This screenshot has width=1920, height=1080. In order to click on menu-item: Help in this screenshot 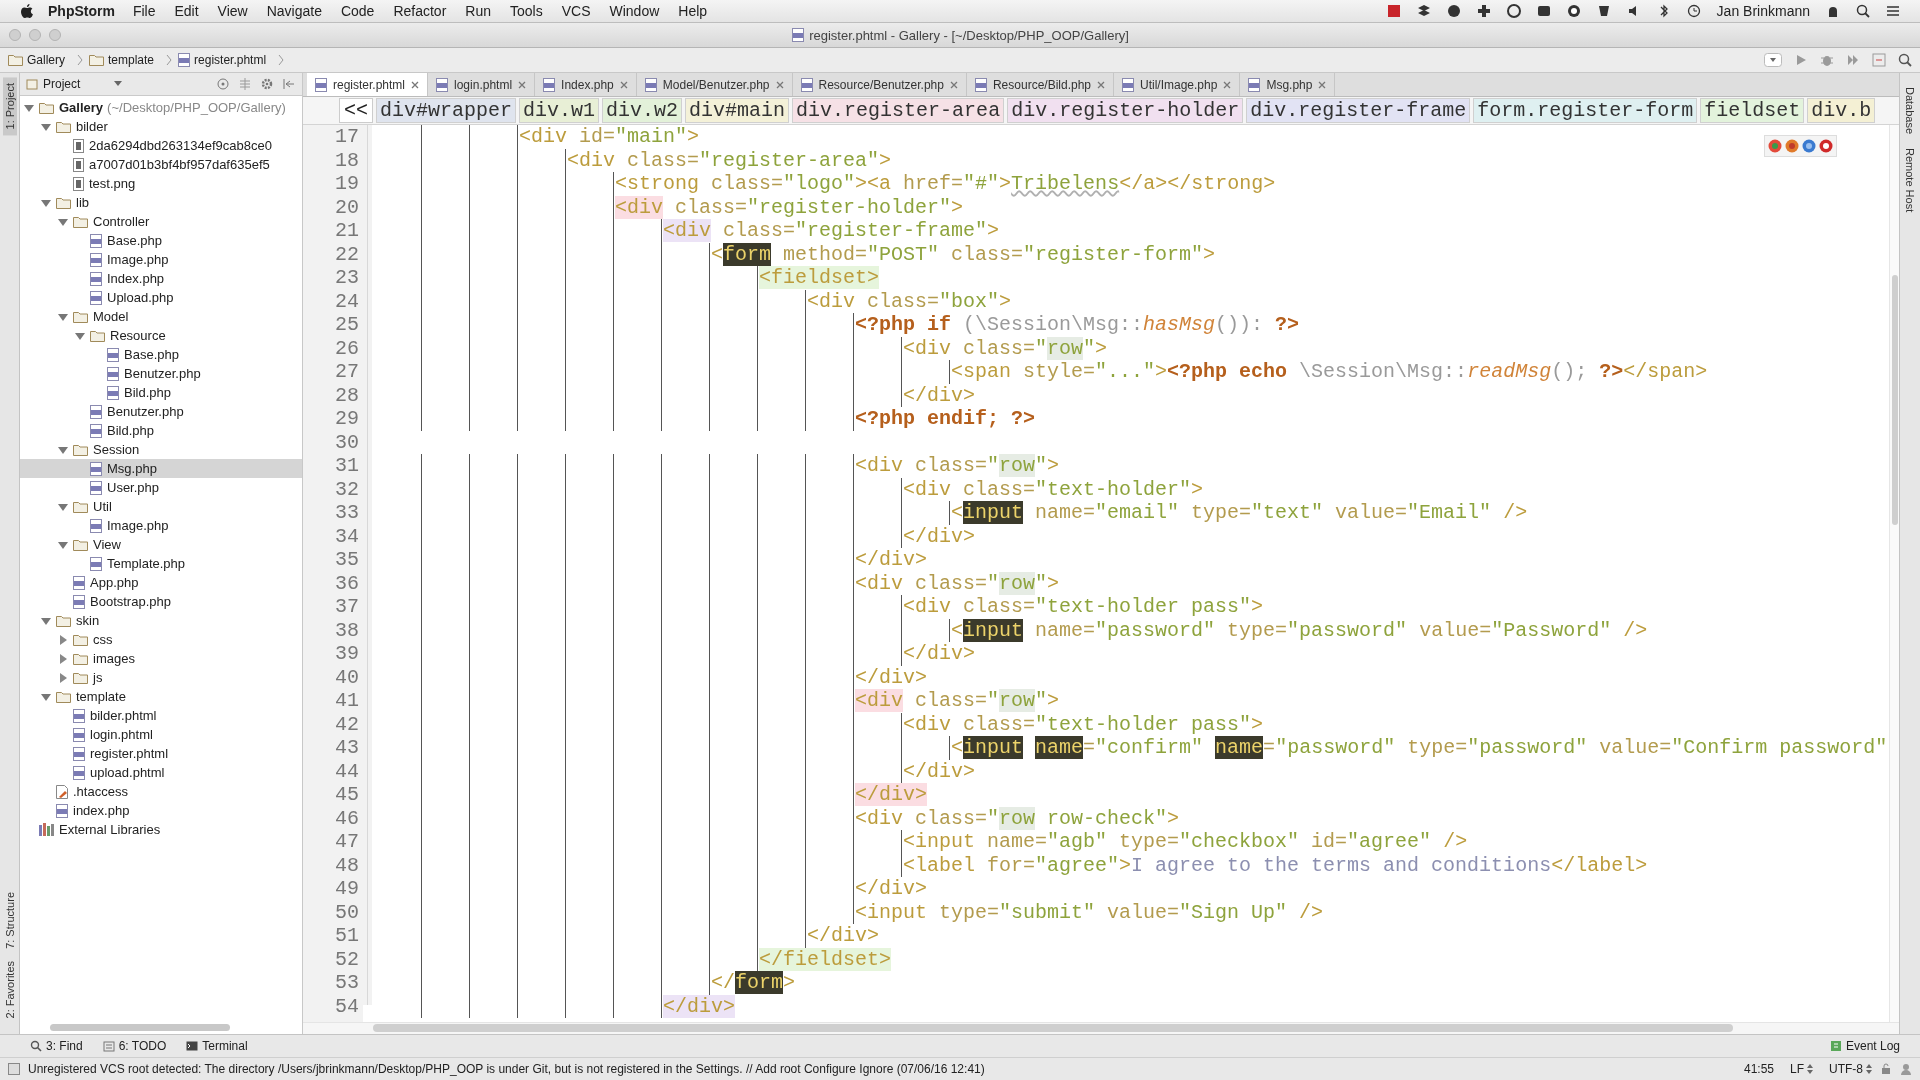, I will do `click(693, 11)`.